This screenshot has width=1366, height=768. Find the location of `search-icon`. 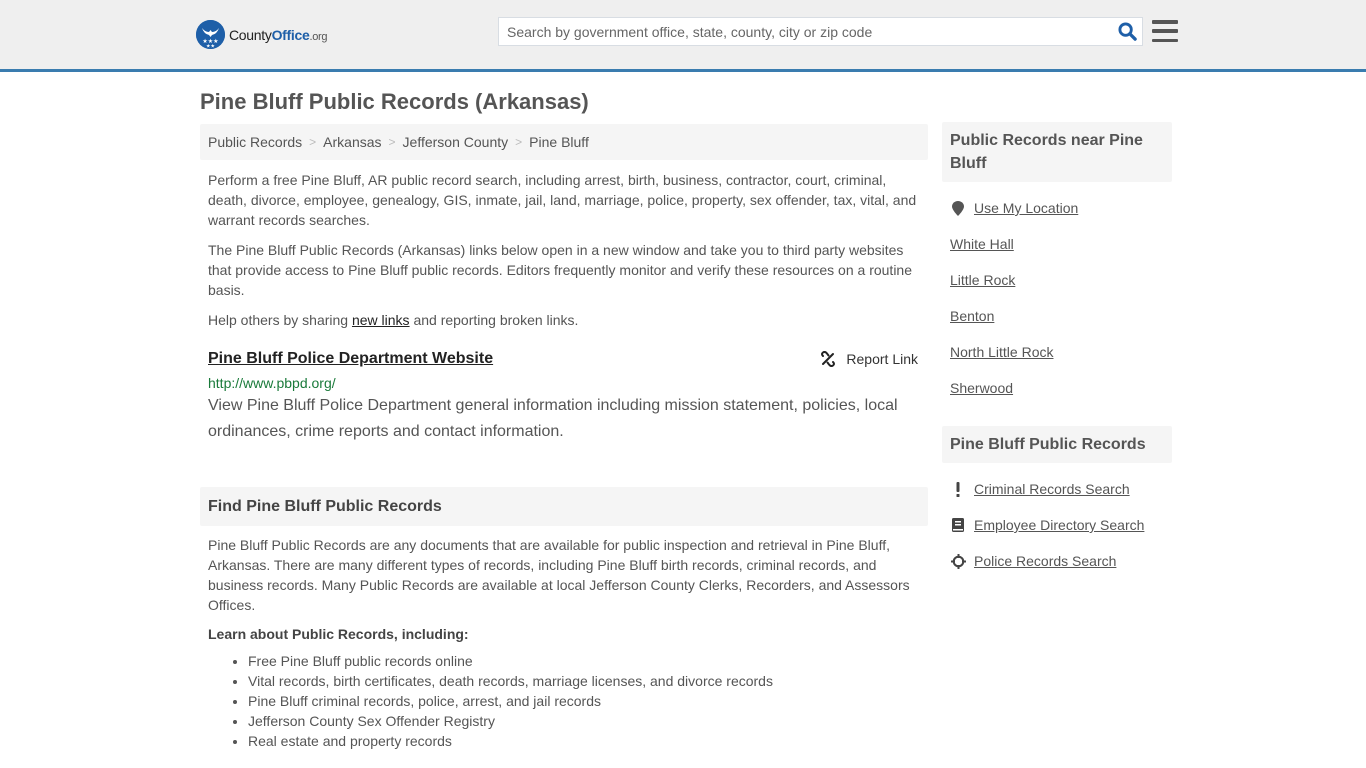

search-icon is located at coordinates (1127, 31).